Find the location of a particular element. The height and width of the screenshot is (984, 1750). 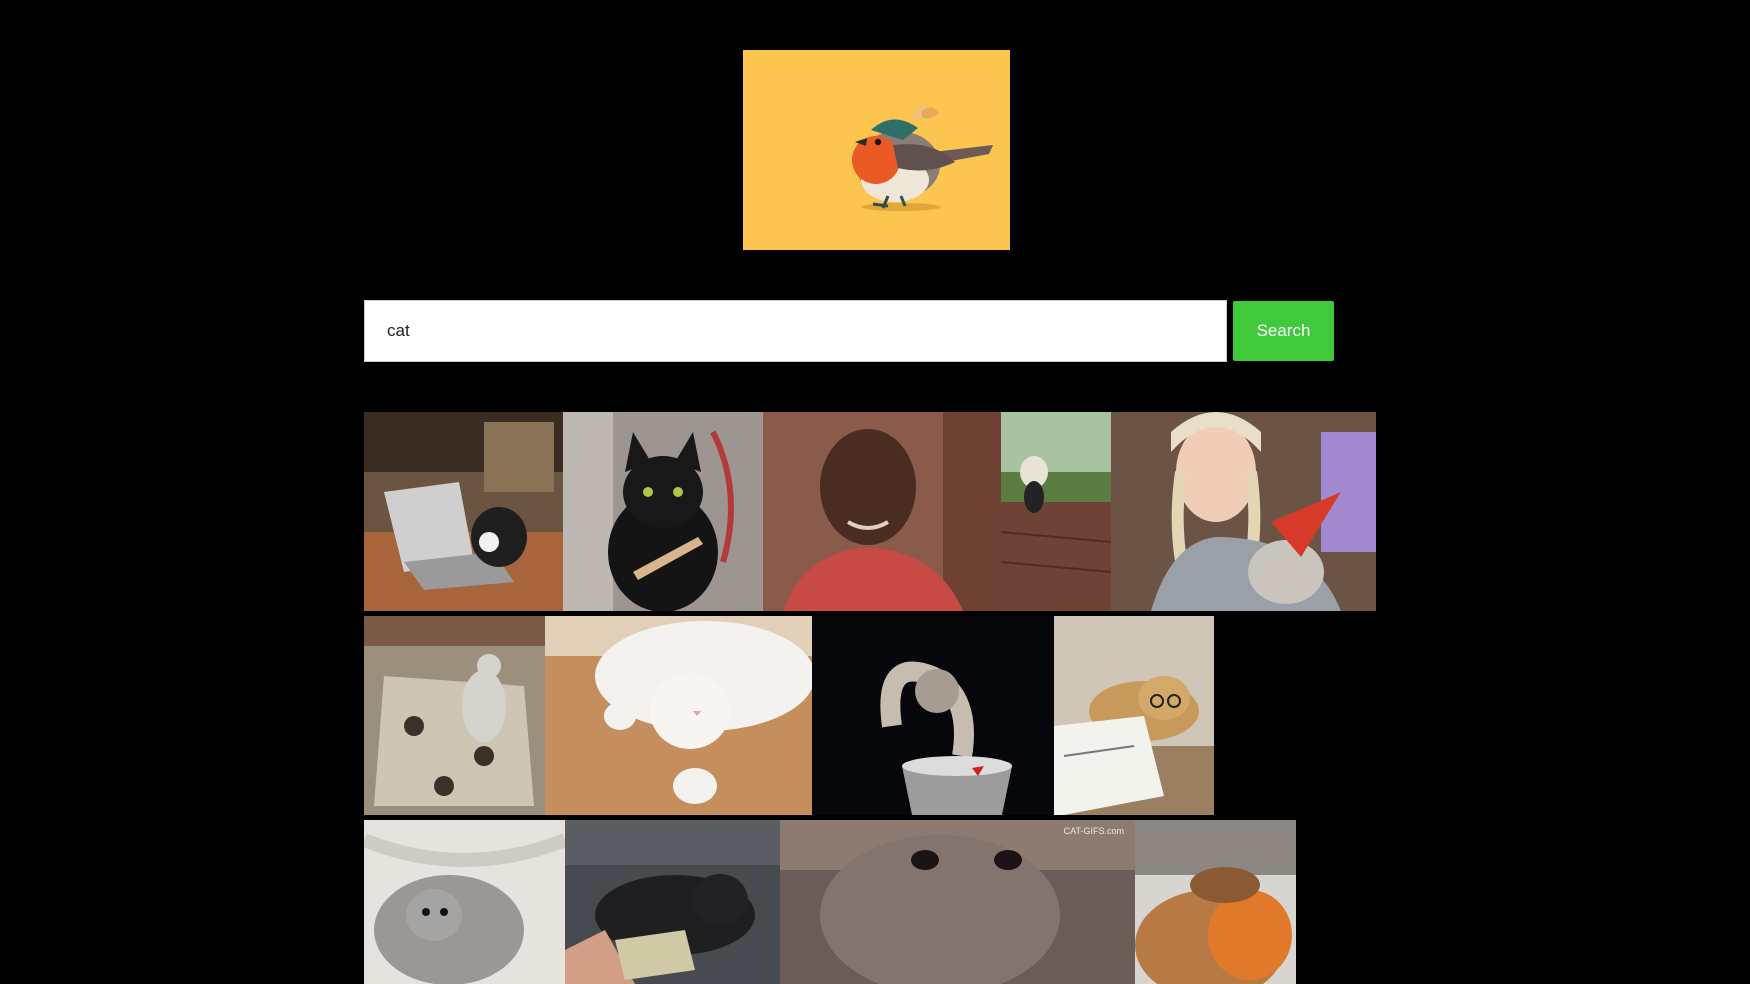

small-dog-walking-gif is located at coordinates (1056, 511).